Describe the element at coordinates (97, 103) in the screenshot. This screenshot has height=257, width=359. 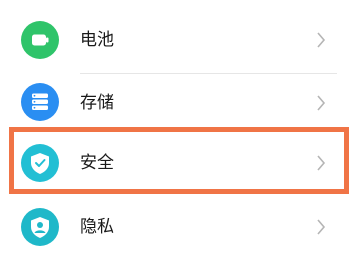
I see `settings-item-label: 存储` at that location.